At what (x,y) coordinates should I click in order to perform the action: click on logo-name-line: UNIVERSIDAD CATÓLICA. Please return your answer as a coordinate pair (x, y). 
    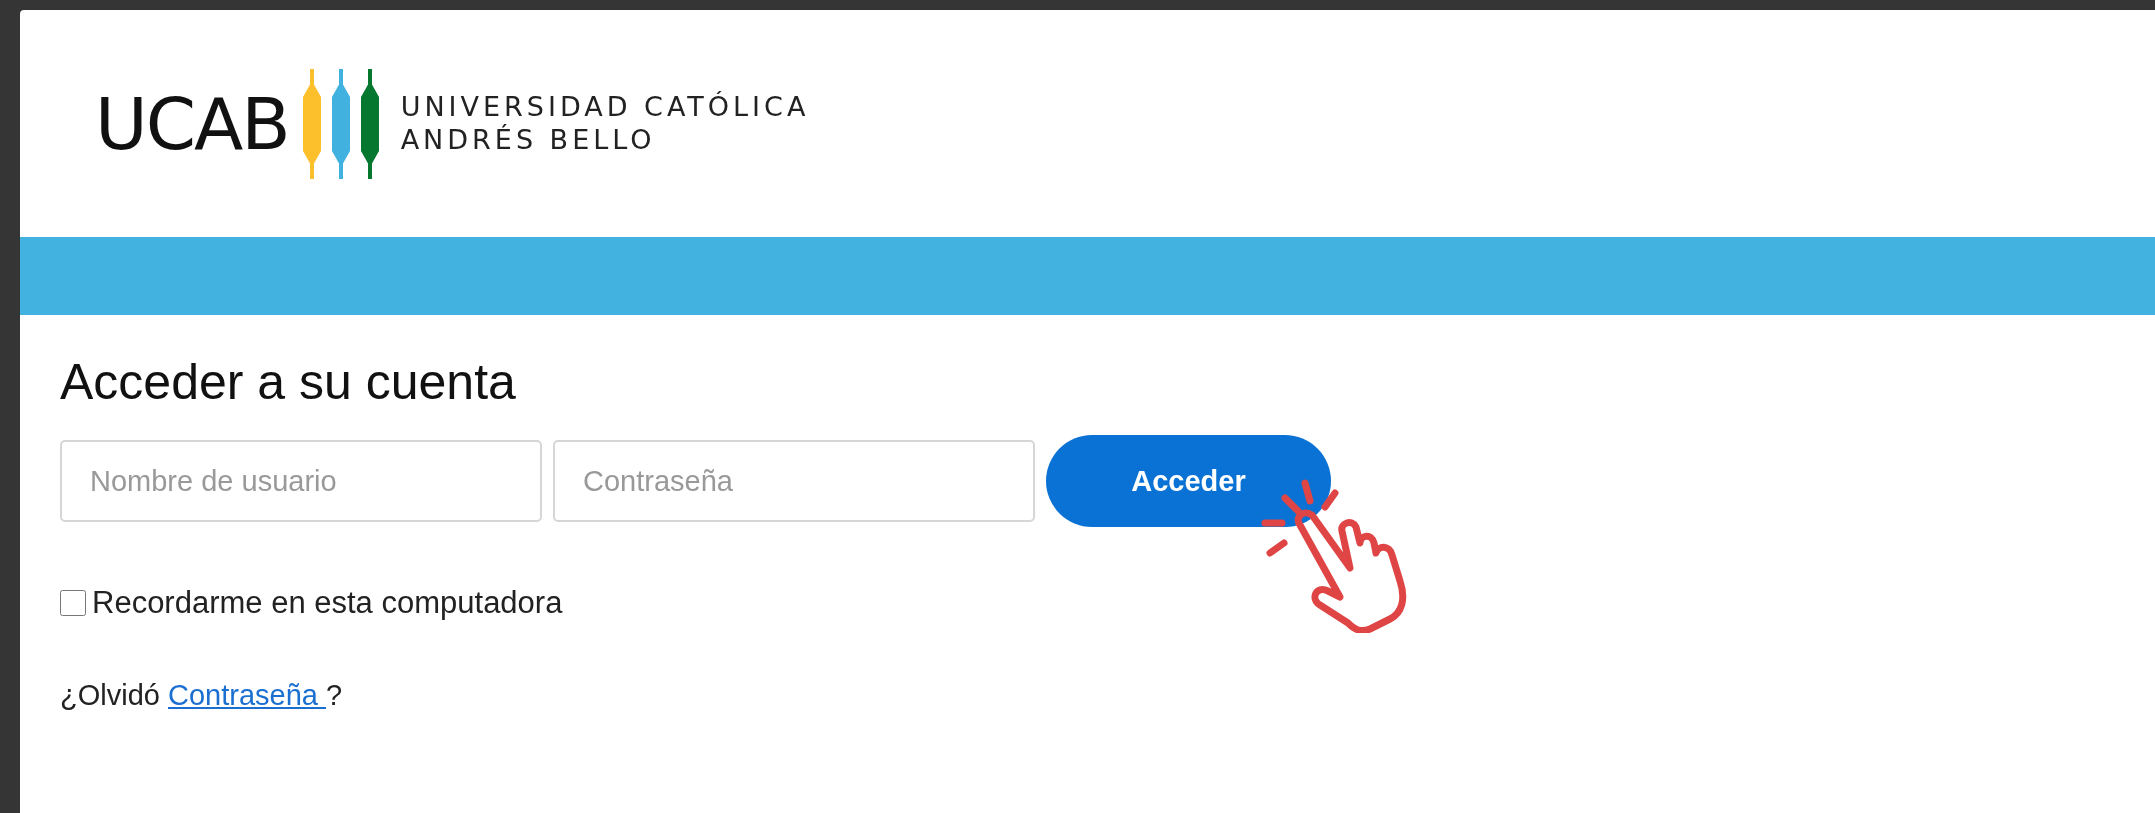
    Looking at the image, I should click on (605, 107).